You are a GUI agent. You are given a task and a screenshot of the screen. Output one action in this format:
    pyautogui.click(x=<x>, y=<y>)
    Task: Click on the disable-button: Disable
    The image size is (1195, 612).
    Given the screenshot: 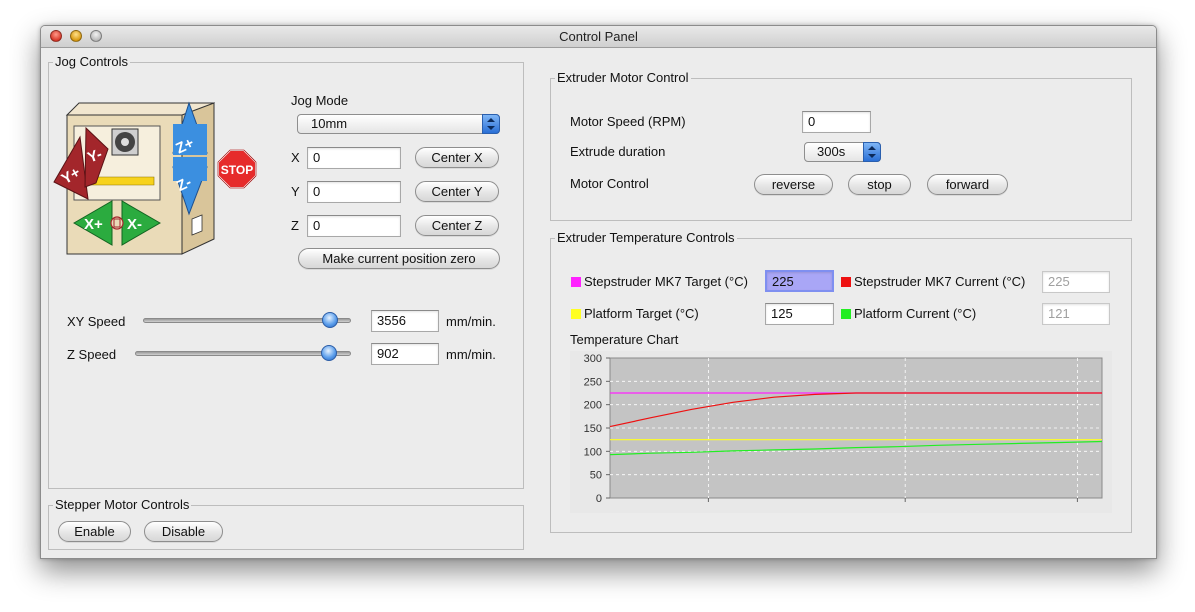 What is the action you would take?
    pyautogui.click(x=183, y=531)
    